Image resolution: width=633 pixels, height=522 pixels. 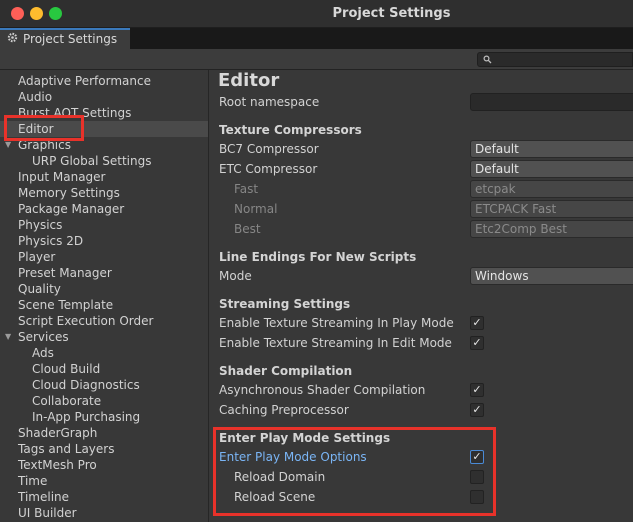 I want to click on sidebar-item-package-manager: Package Manager, so click(x=104, y=209).